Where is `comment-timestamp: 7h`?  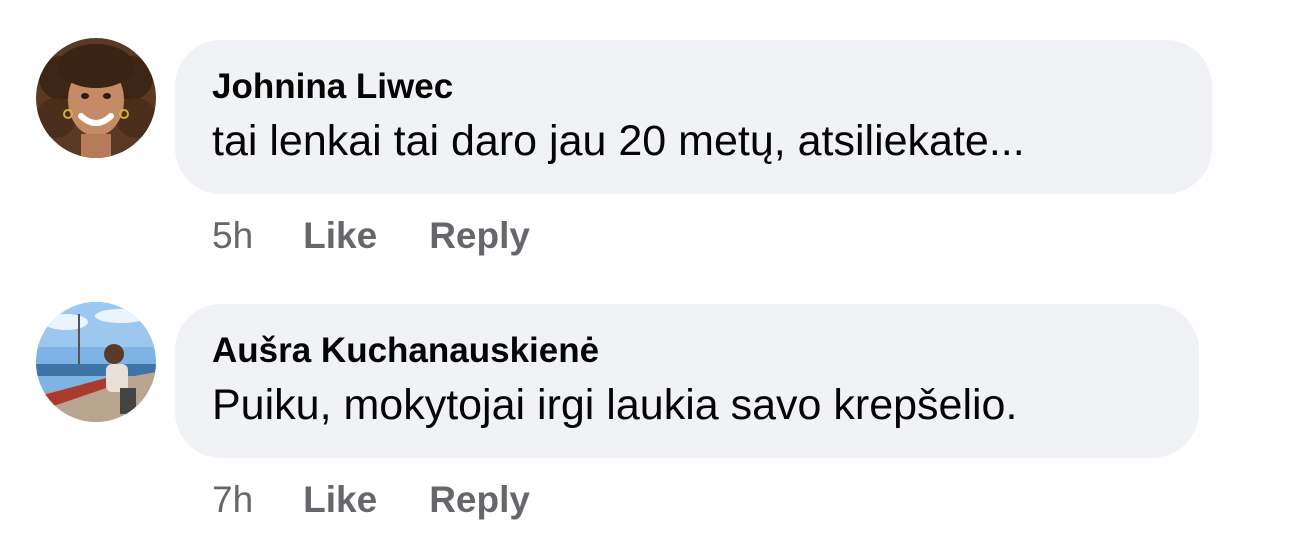 comment-timestamp: 7h is located at coordinates (232, 500).